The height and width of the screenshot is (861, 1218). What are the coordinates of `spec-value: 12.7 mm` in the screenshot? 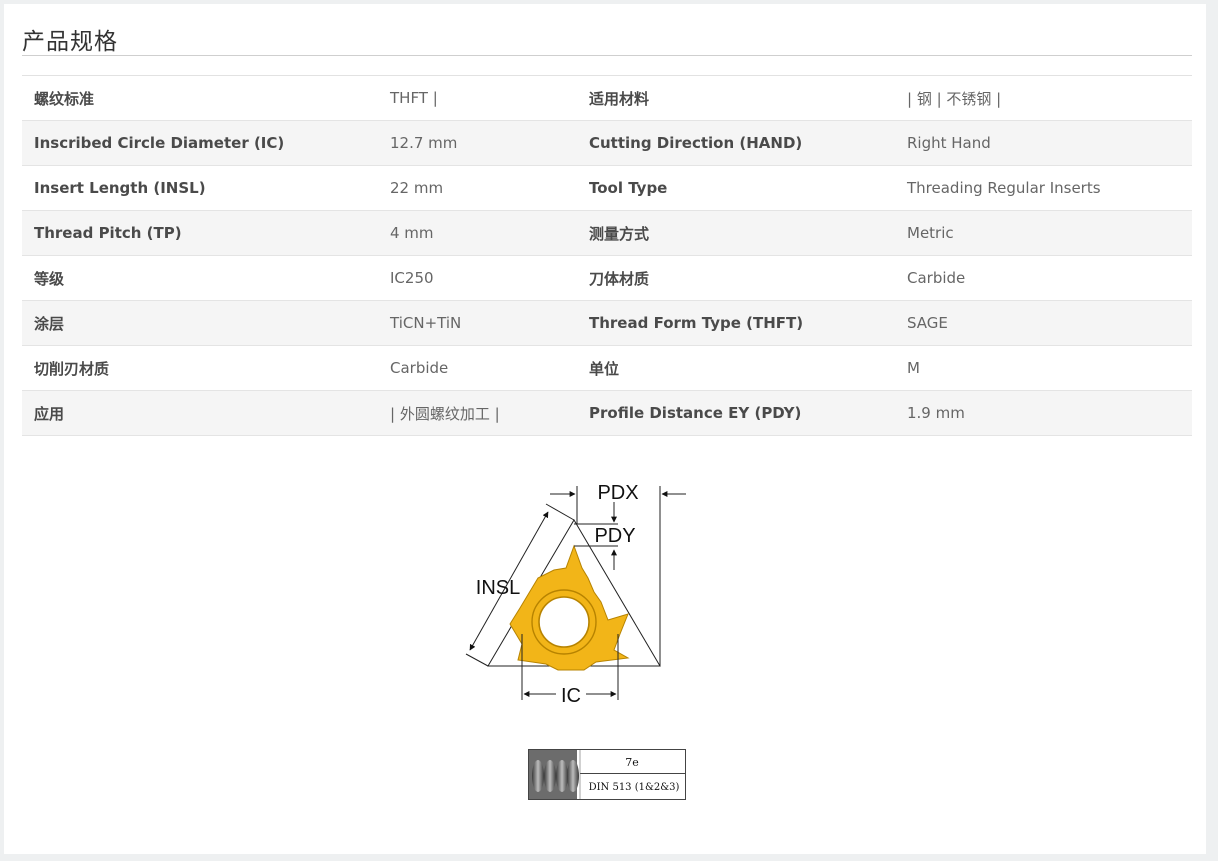 It's located at (477, 143).